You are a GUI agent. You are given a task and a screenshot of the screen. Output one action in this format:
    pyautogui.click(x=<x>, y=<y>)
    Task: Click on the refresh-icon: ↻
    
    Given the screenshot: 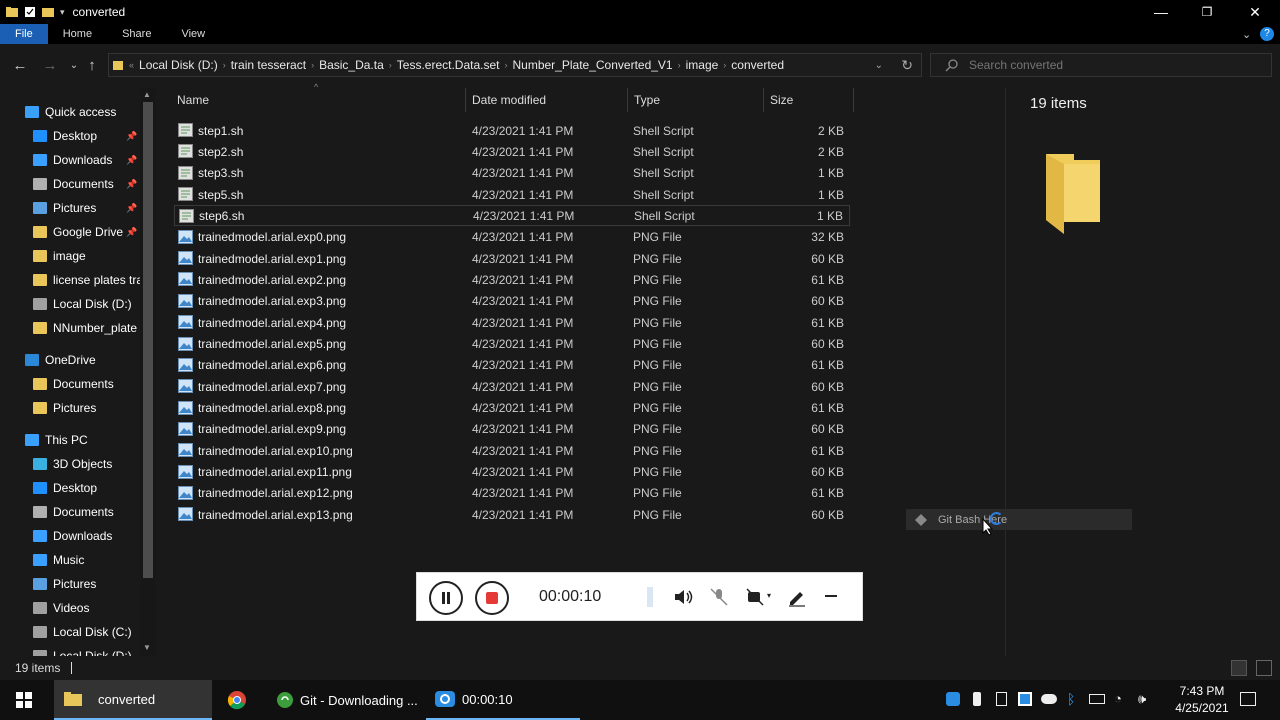 What is the action you would take?
    pyautogui.click(x=907, y=65)
    